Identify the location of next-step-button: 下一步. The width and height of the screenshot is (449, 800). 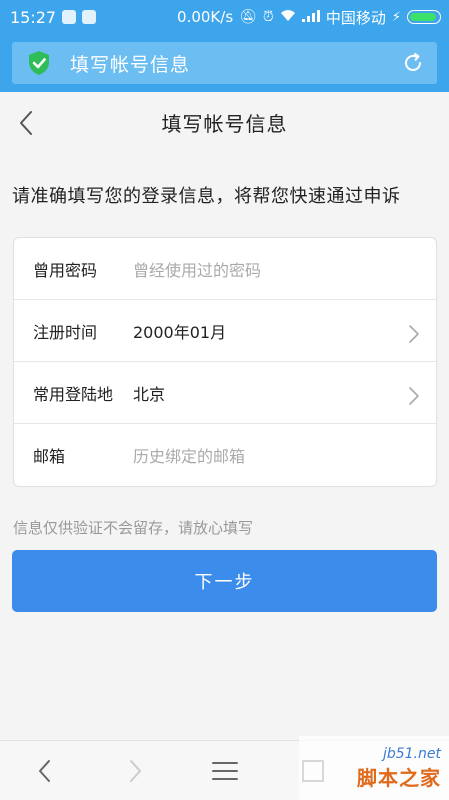
(224, 581).